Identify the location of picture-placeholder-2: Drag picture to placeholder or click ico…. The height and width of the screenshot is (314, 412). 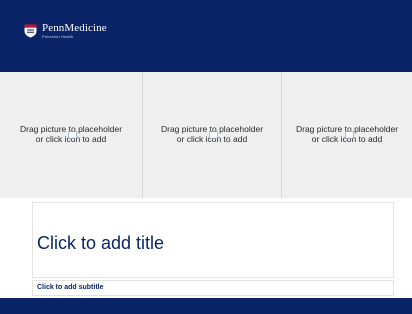
(212, 135).